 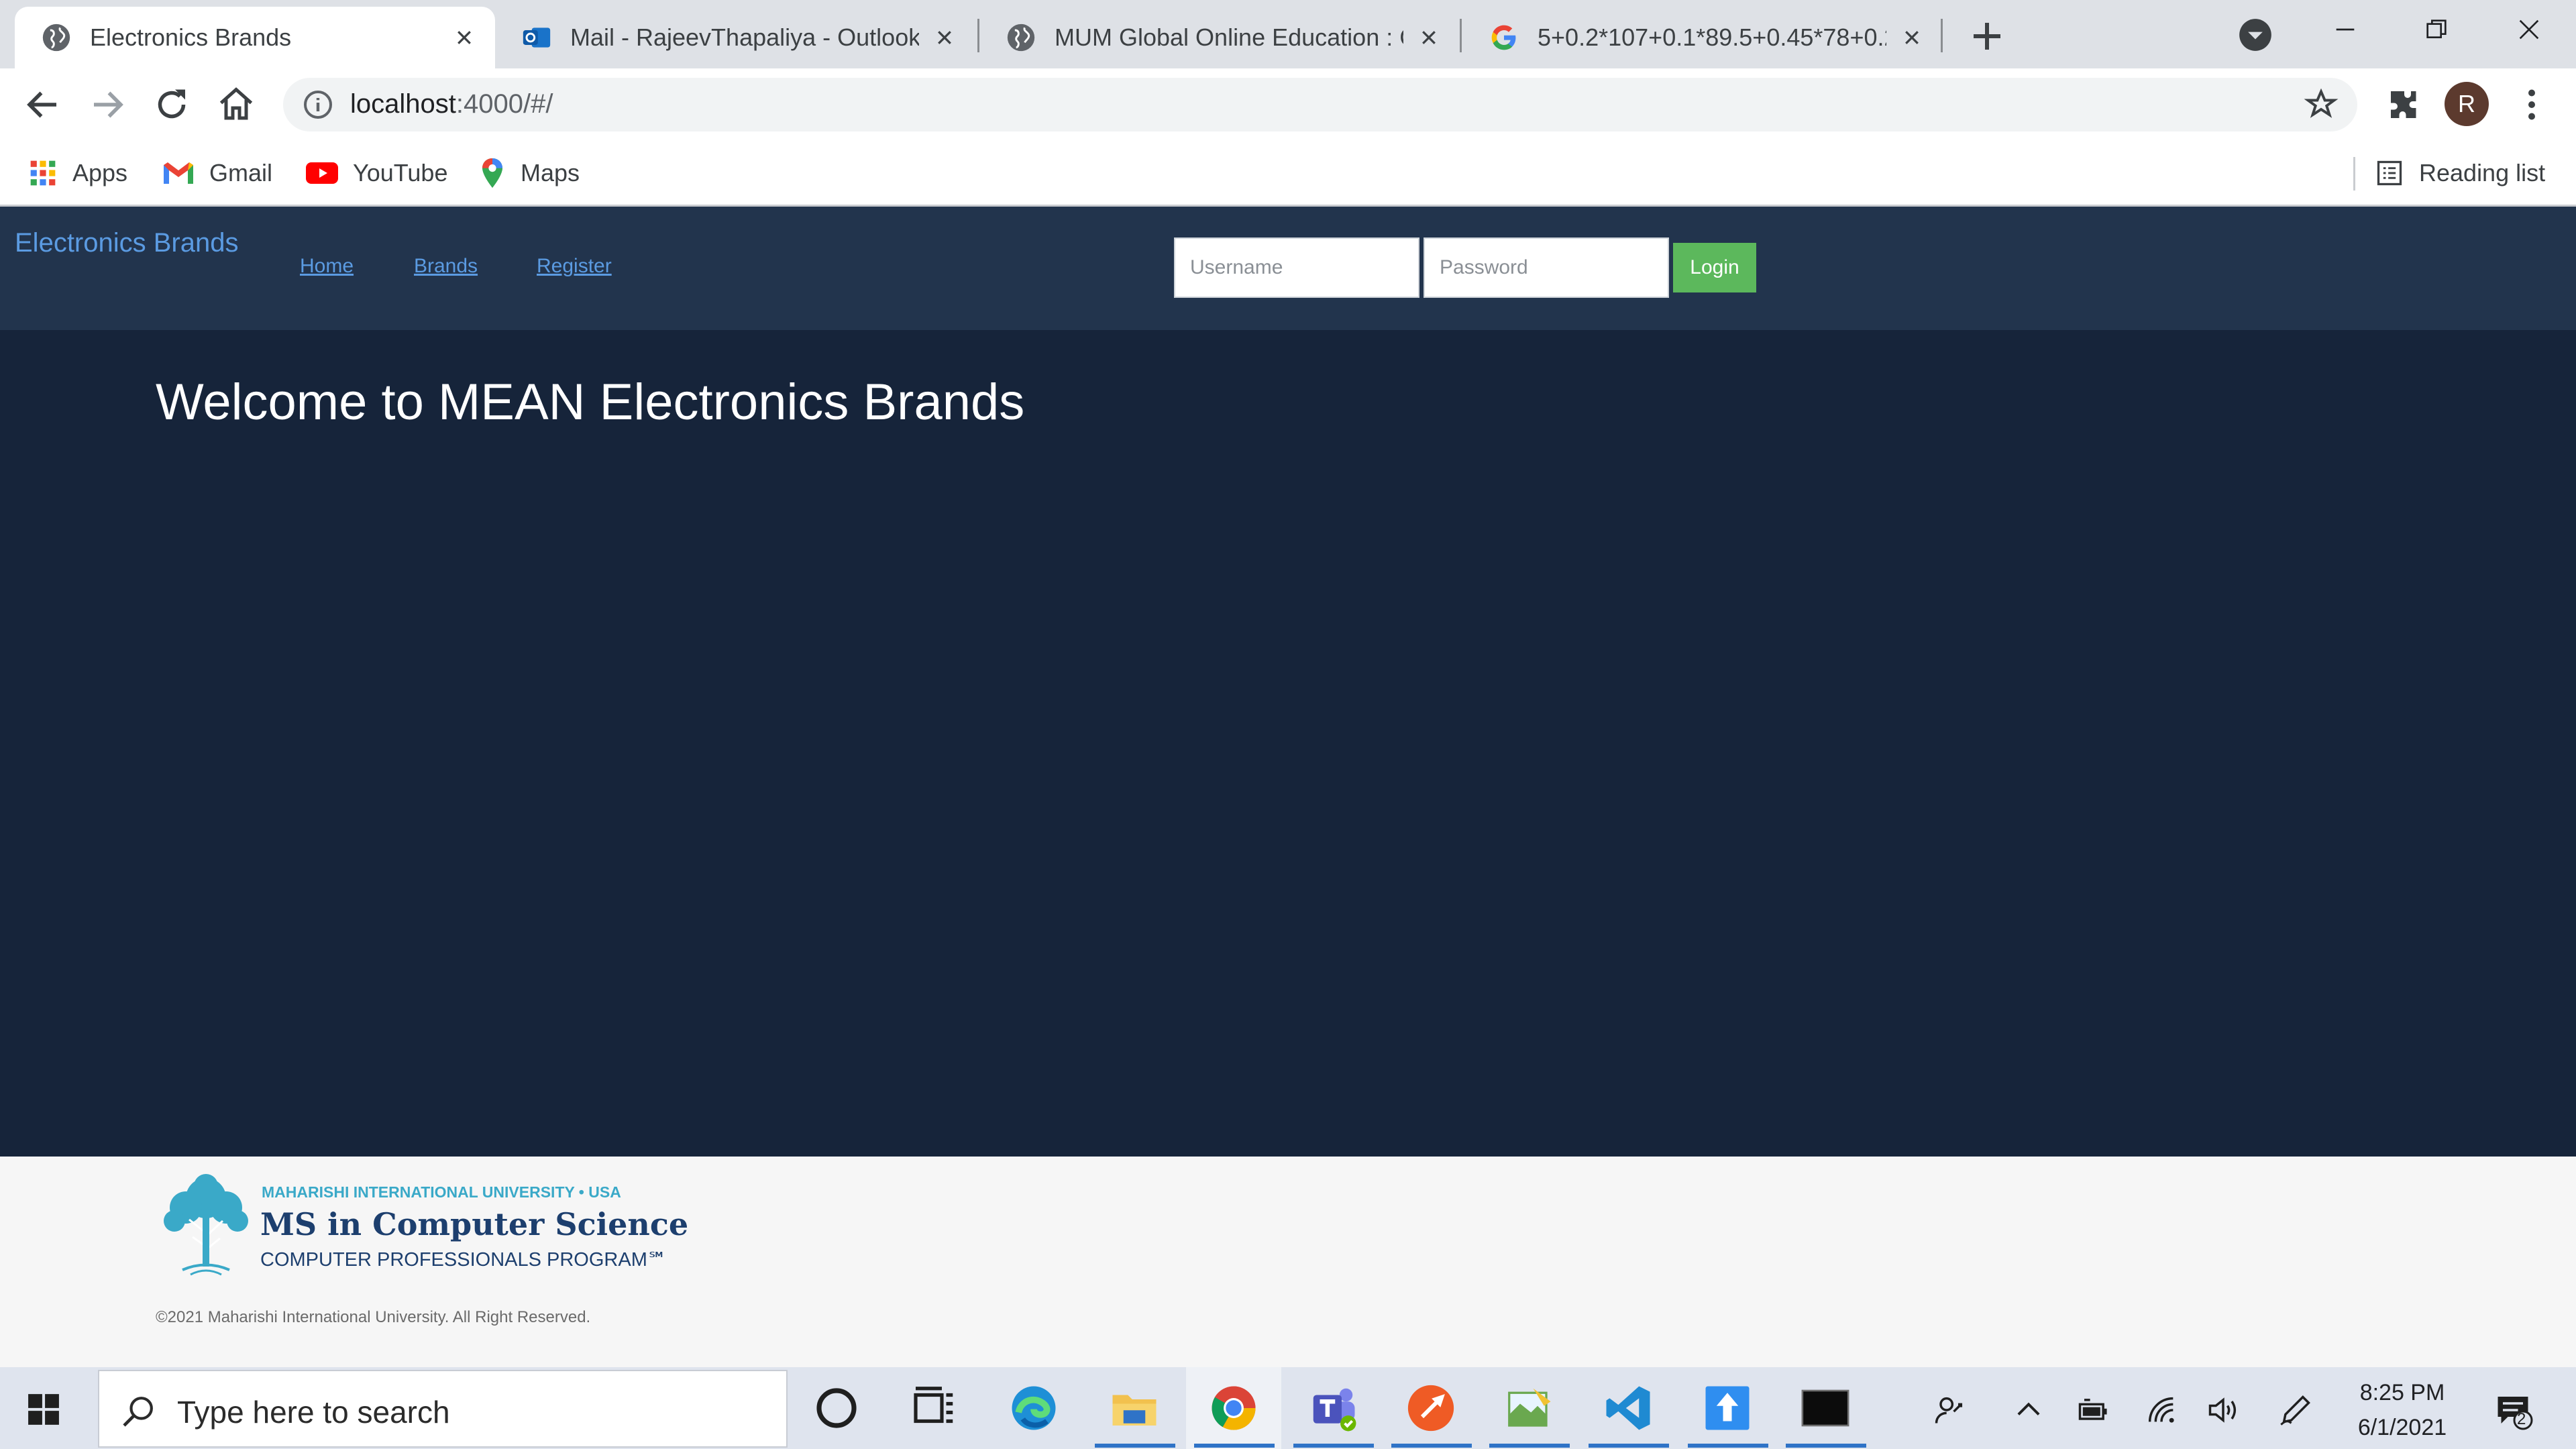 What do you see at coordinates (1714, 267) in the screenshot?
I see `login-button: Login` at bounding box center [1714, 267].